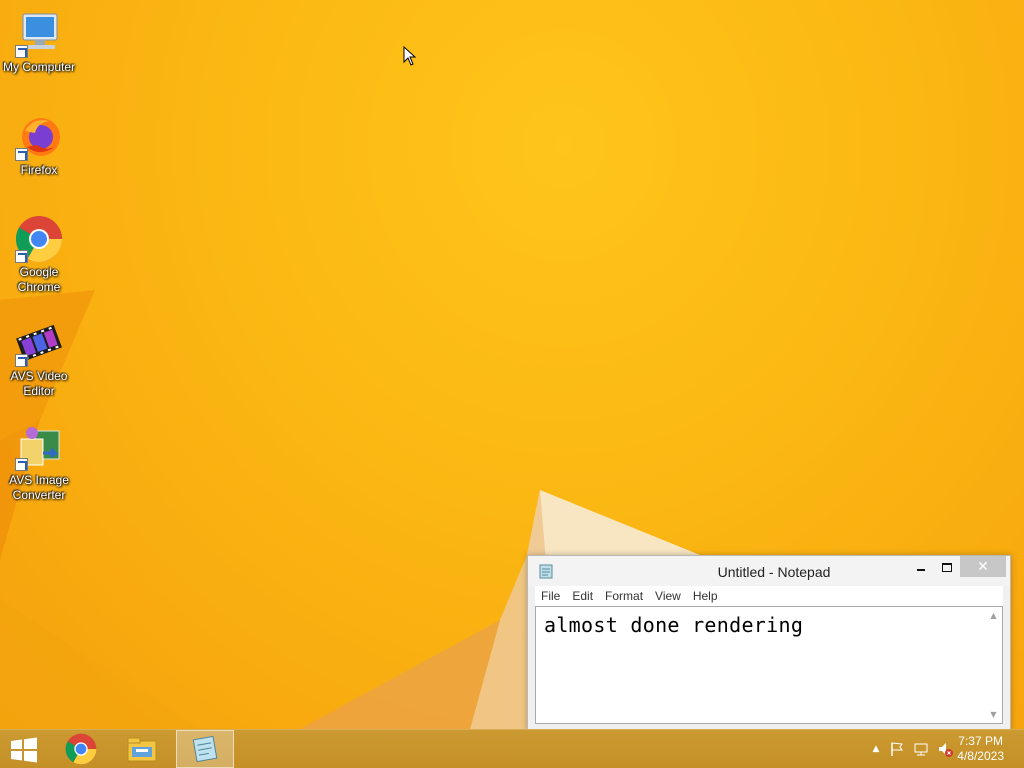  I want to click on notepad-titlebar: Untitled - Notepad ✕, so click(769, 571).